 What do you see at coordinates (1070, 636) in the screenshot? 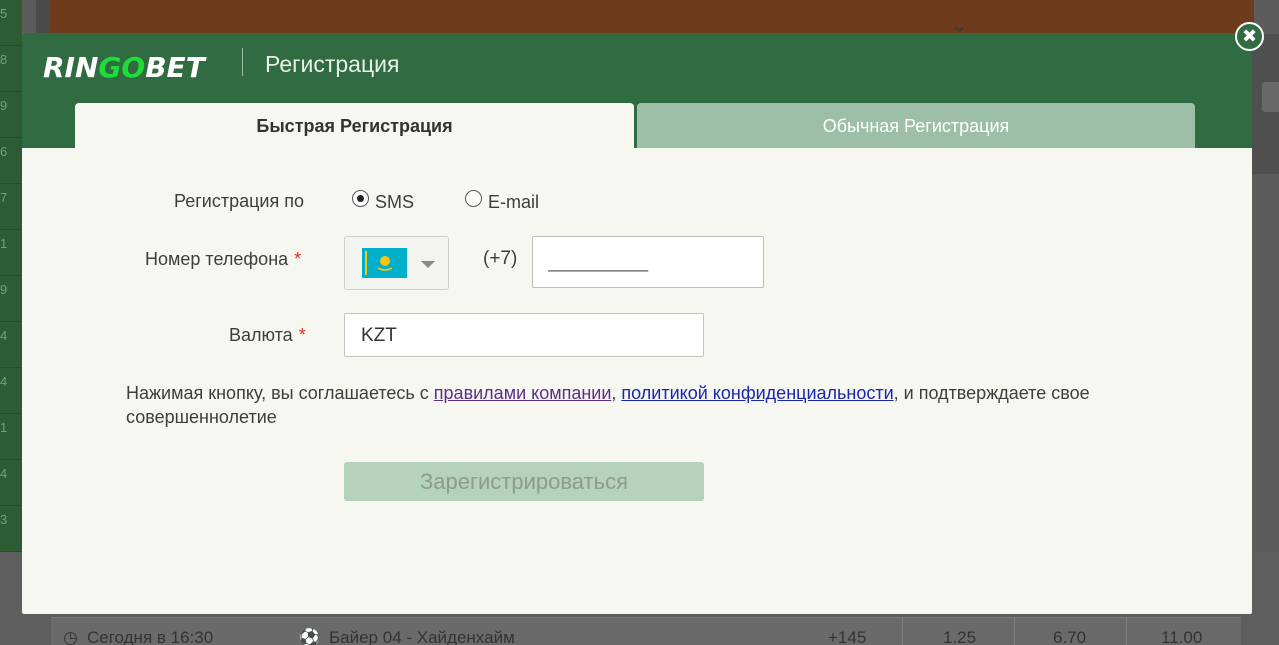
I see `odd-value: 6.70` at bounding box center [1070, 636].